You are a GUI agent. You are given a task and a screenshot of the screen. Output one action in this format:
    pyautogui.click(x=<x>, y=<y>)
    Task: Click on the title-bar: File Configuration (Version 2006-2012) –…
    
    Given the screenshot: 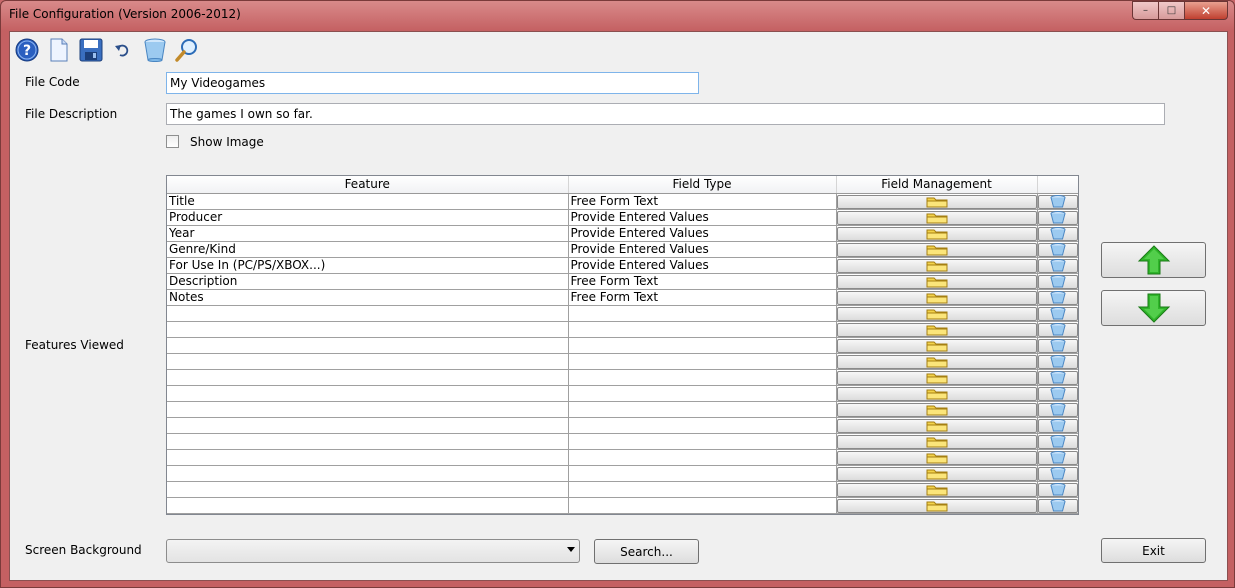 What is the action you would take?
    pyautogui.click(x=617, y=15)
    